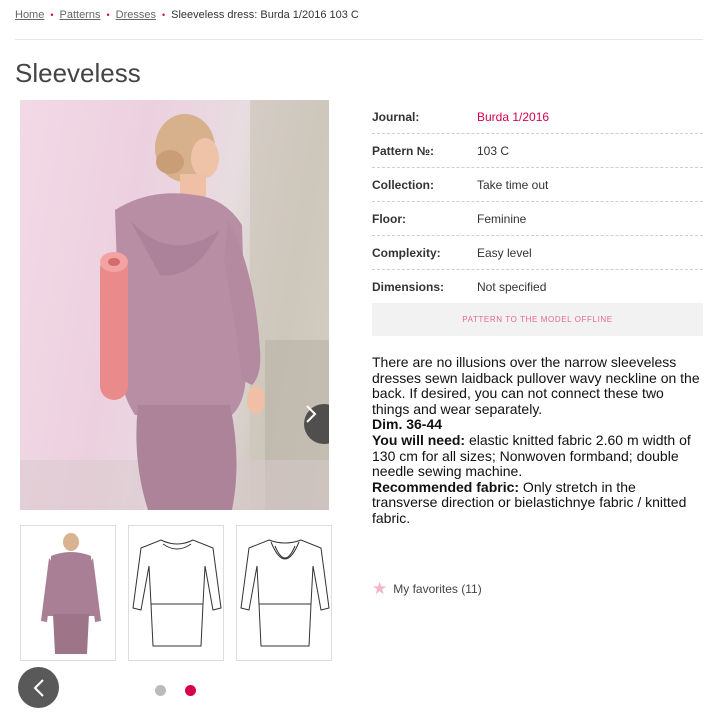  What do you see at coordinates (389, 218) in the screenshot?
I see `detail-label: Floor:` at bounding box center [389, 218].